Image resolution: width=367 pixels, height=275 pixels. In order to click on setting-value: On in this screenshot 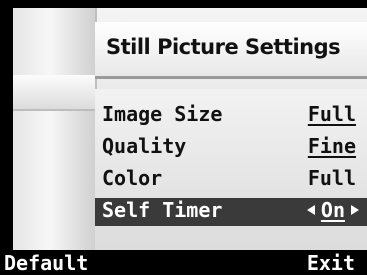, I will do `click(332, 210)`.